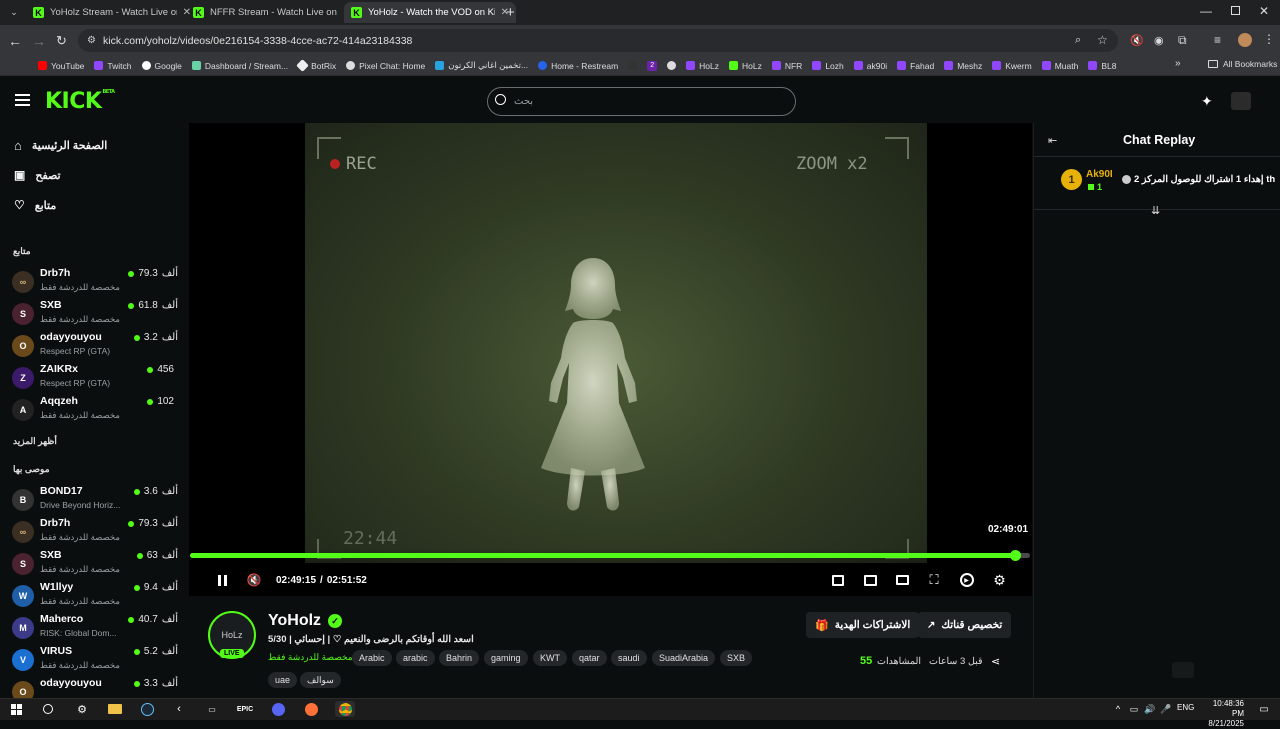 The width and height of the screenshot is (1280, 729). What do you see at coordinates (245, 709) in the screenshot?
I see `taskbar-epic: EPIC` at bounding box center [245, 709].